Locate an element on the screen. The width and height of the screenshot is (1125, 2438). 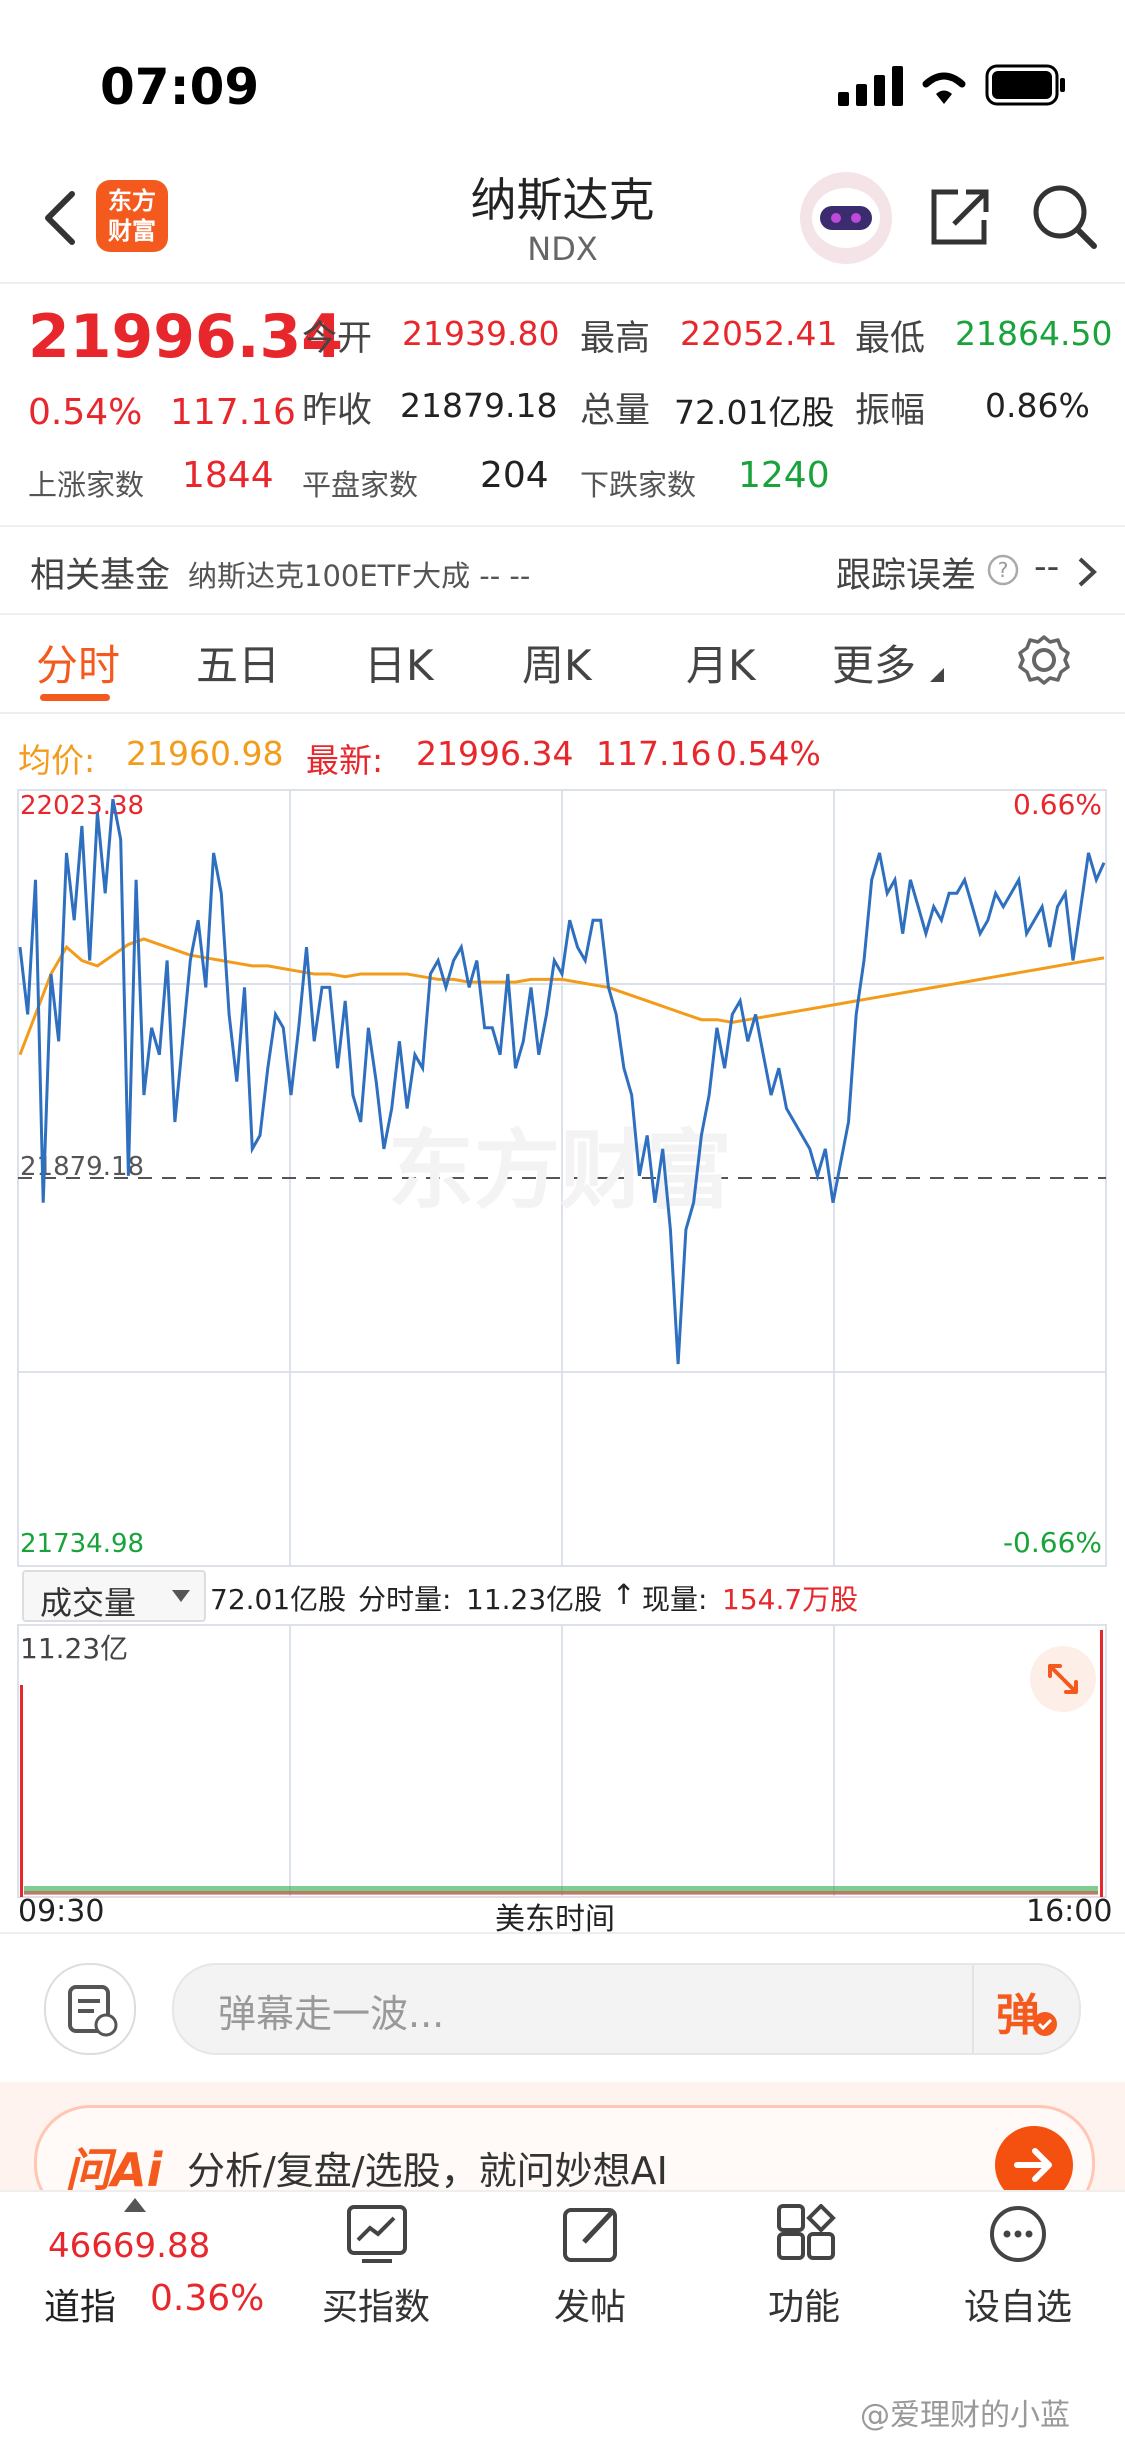
up-triangle-icon is located at coordinates (135, 2205).